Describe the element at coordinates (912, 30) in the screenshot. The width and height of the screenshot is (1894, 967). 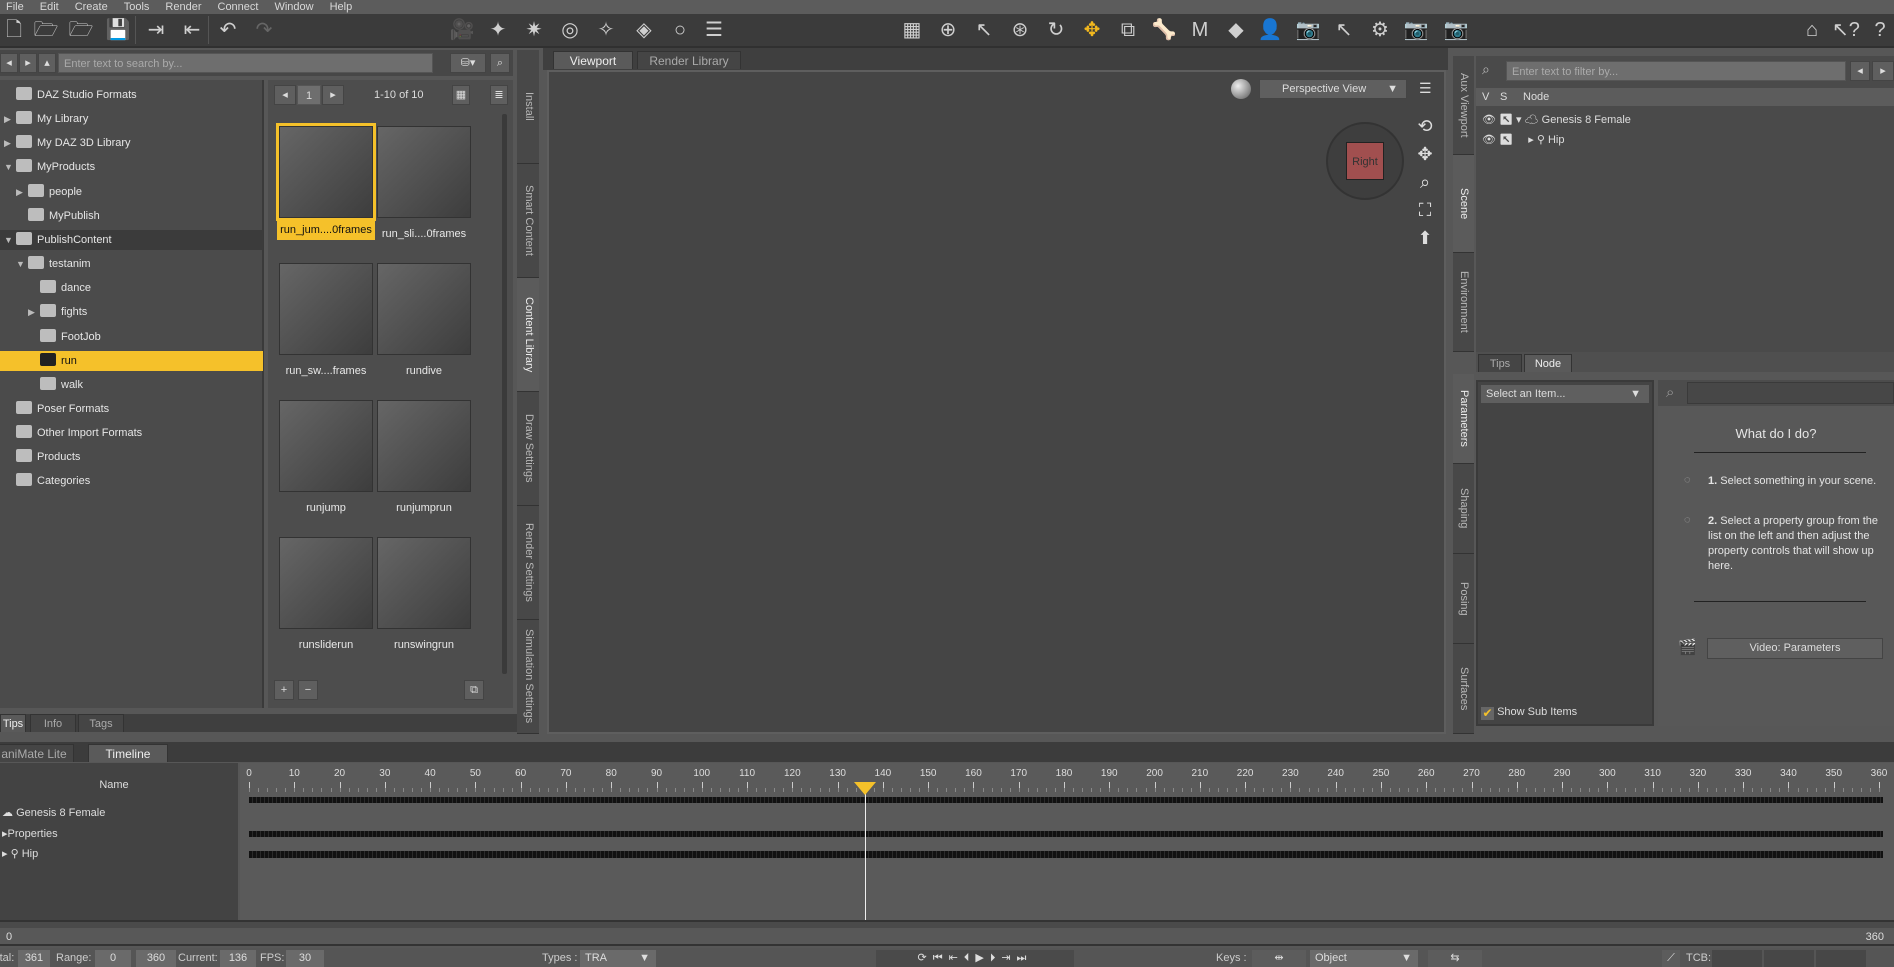
I see `viewport-layout-icon: ▦` at that location.